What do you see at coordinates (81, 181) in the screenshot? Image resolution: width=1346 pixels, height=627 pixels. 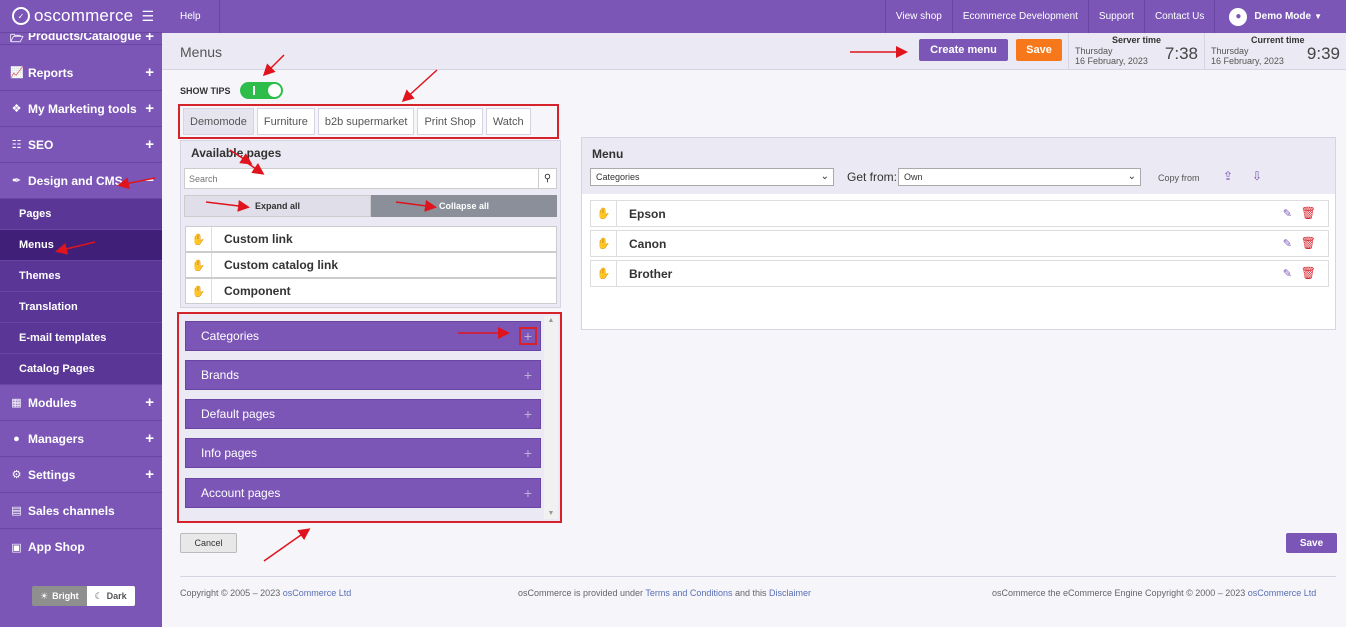 I see `sidebar-item-design-cms: ✒ Design and CMS −` at bounding box center [81, 181].